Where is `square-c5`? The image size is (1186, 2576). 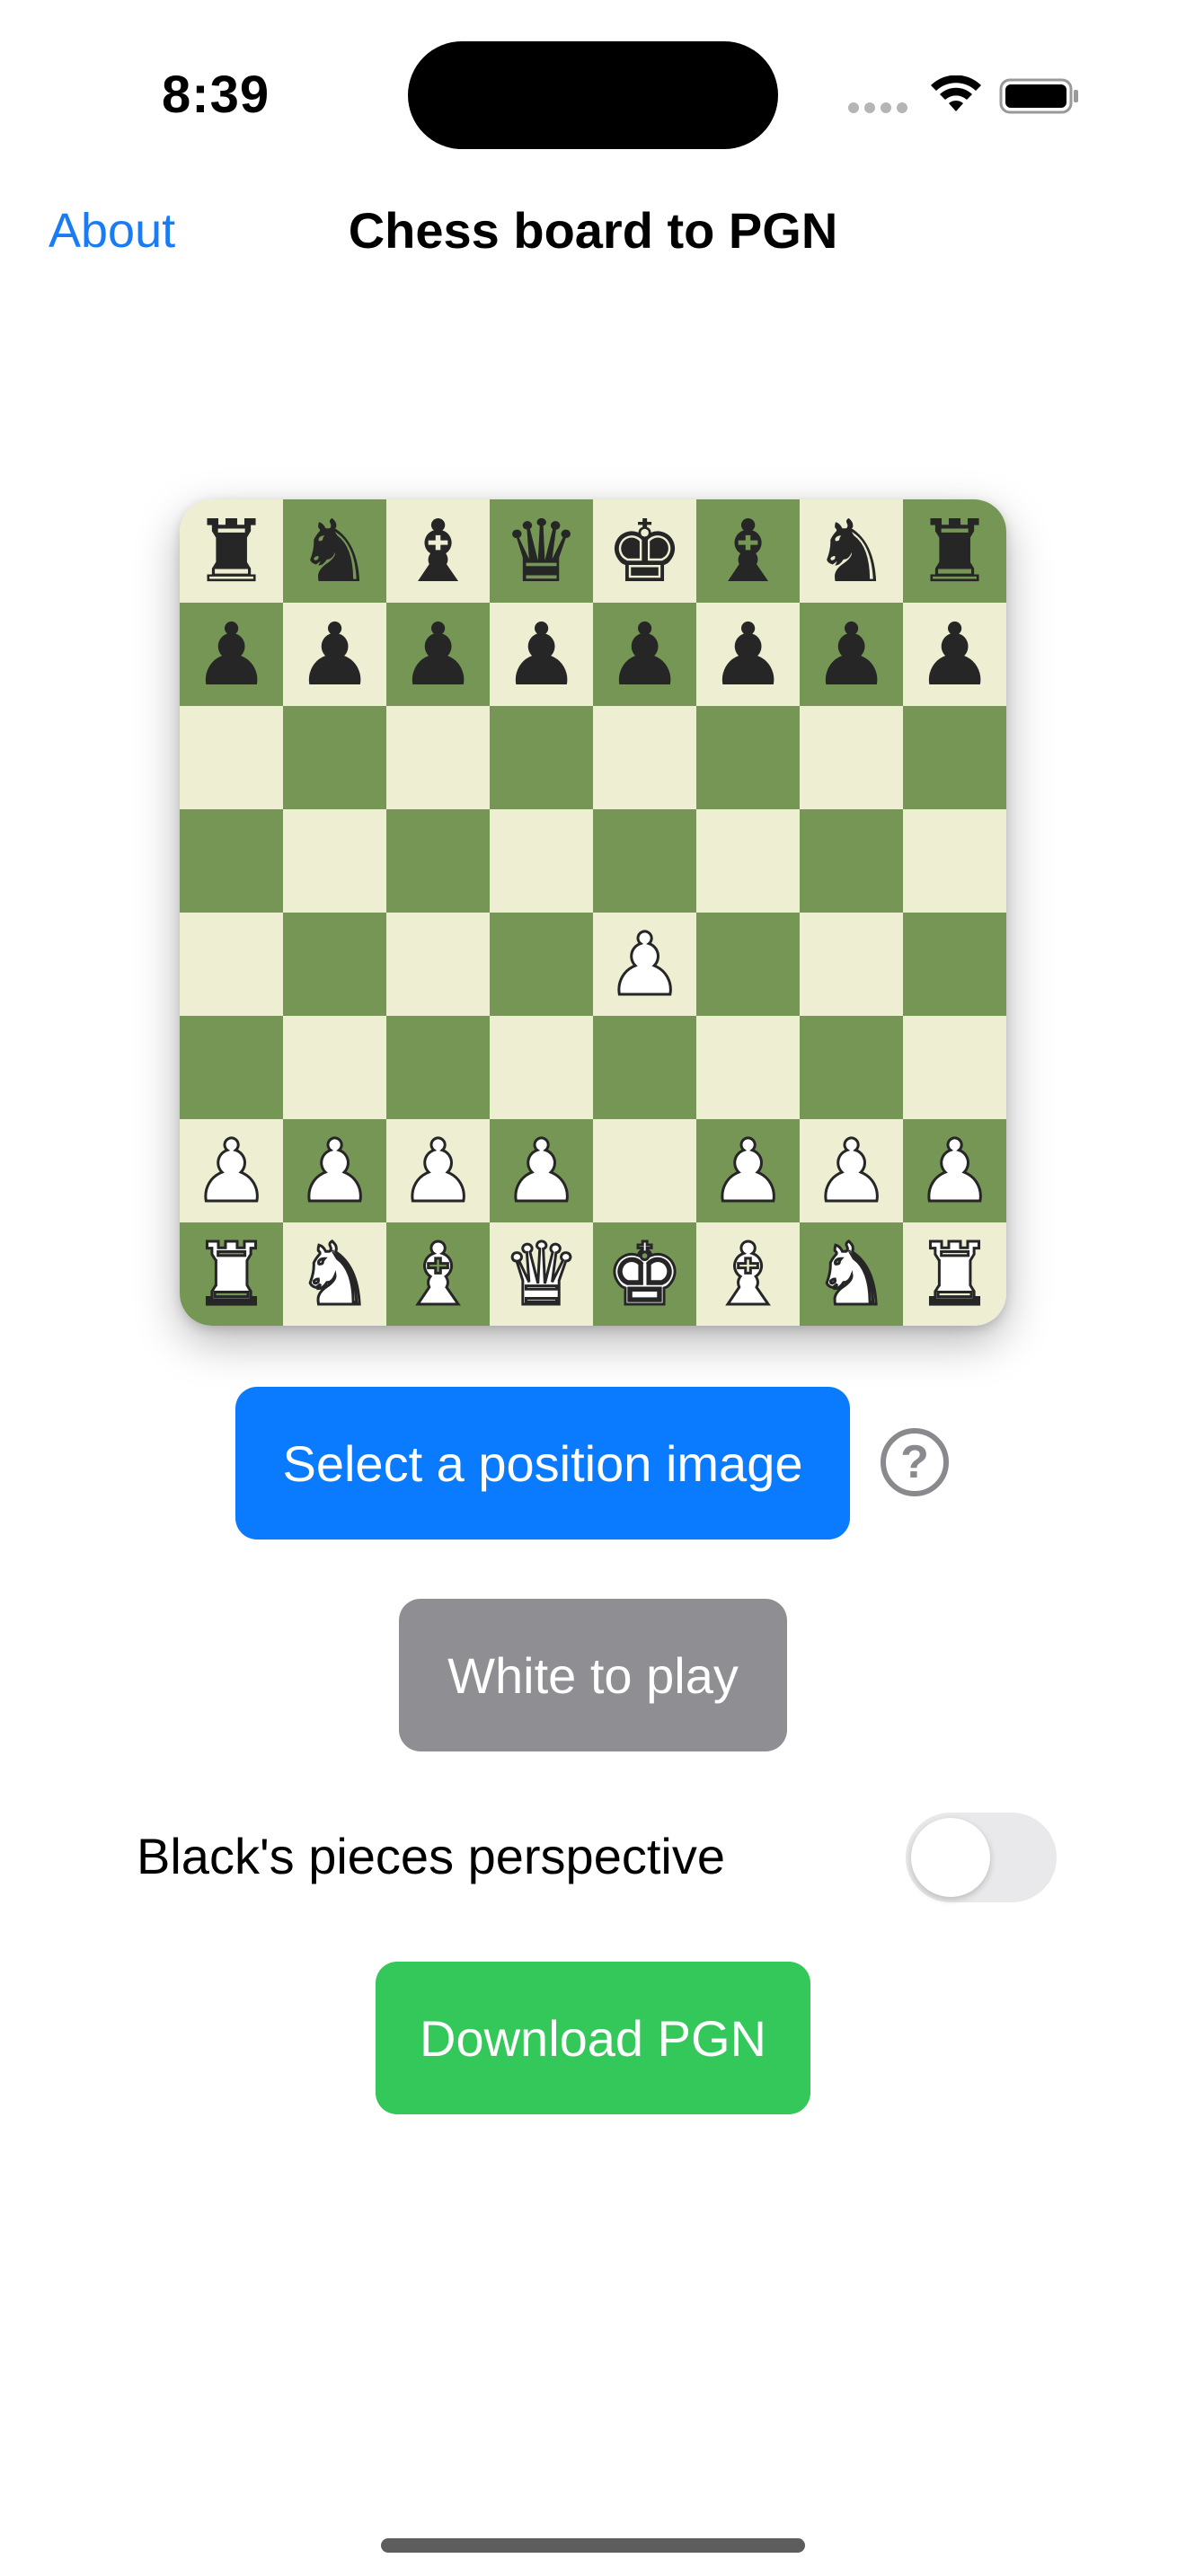
square-c5 is located at coordinates (438, 861).